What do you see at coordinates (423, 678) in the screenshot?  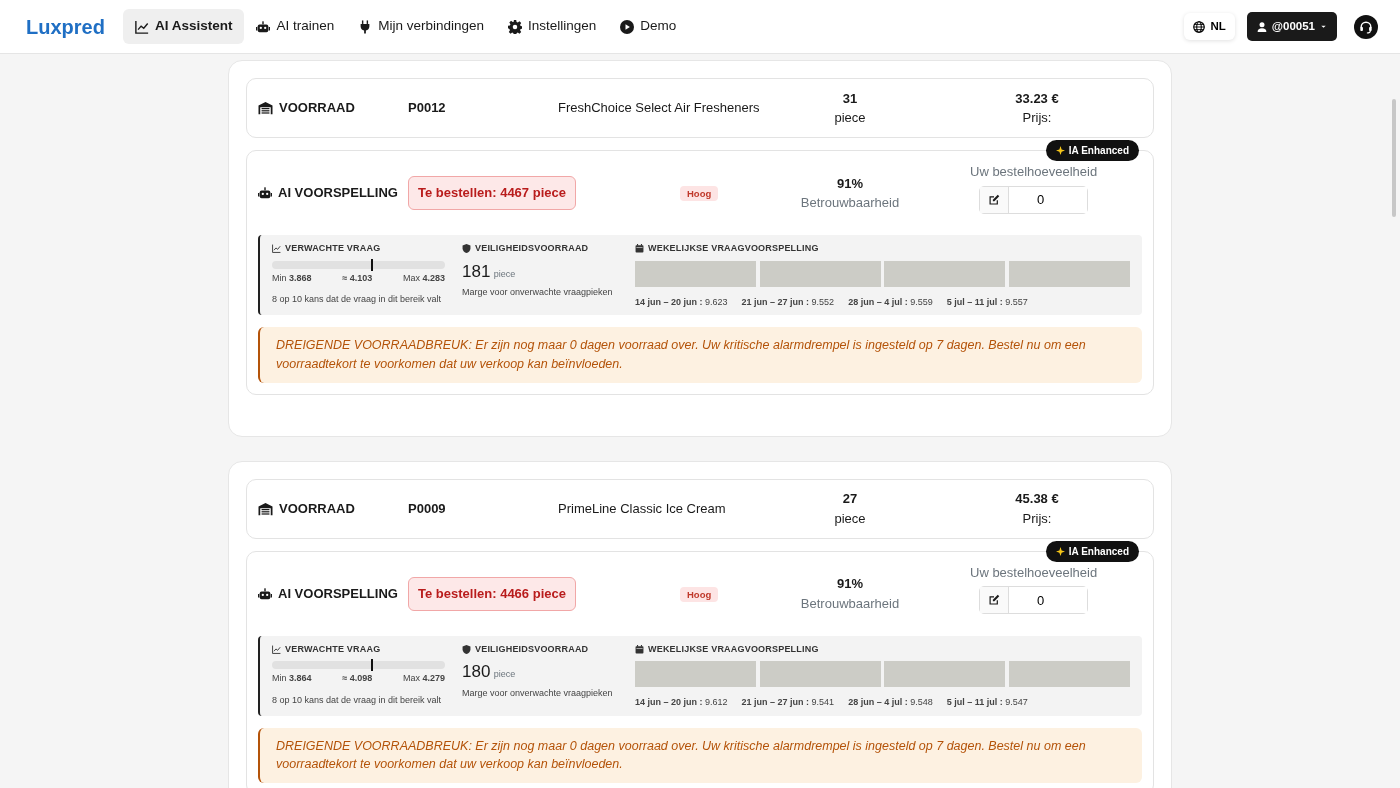 I see `max-value: Max 4.279` at bounding box center [423, 678].